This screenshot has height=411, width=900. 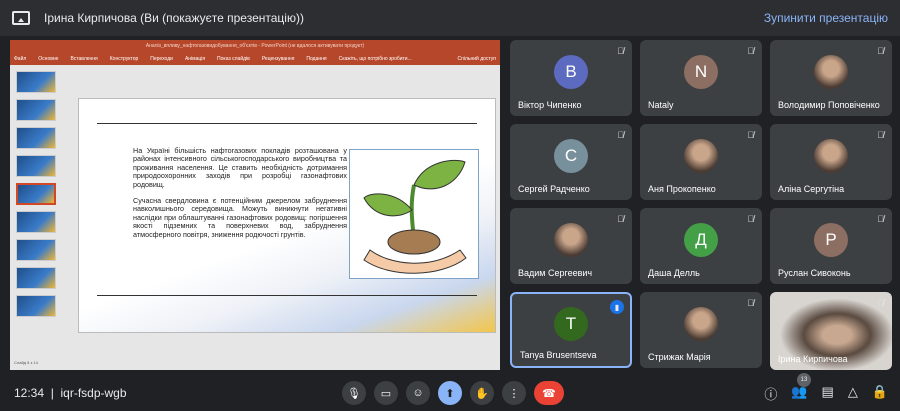 What do you see at coordinates (831, 331) in the screenshot?
I see `participant-tile: 🎙̸ Ірина Кирпичова` at bounding box center [831, 331].